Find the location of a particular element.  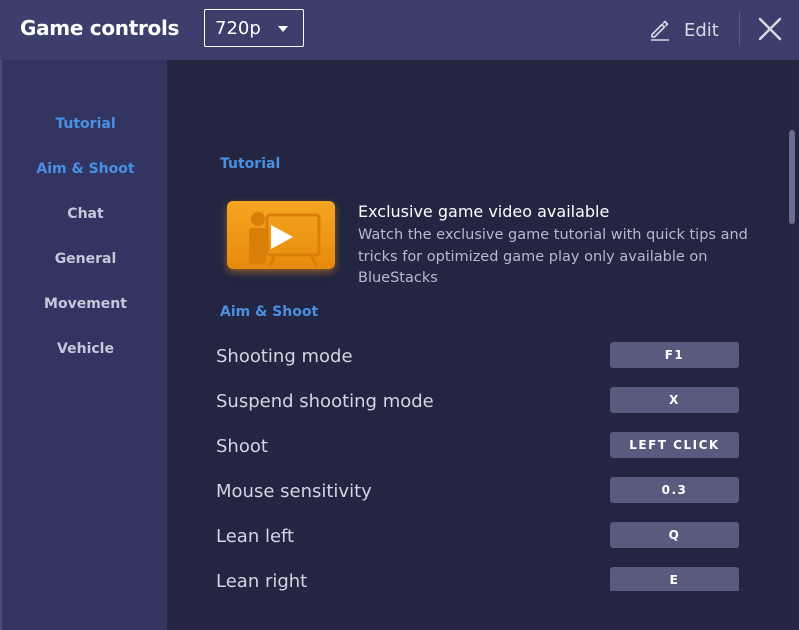

pencil-icon is located at coordinates (660, 30).